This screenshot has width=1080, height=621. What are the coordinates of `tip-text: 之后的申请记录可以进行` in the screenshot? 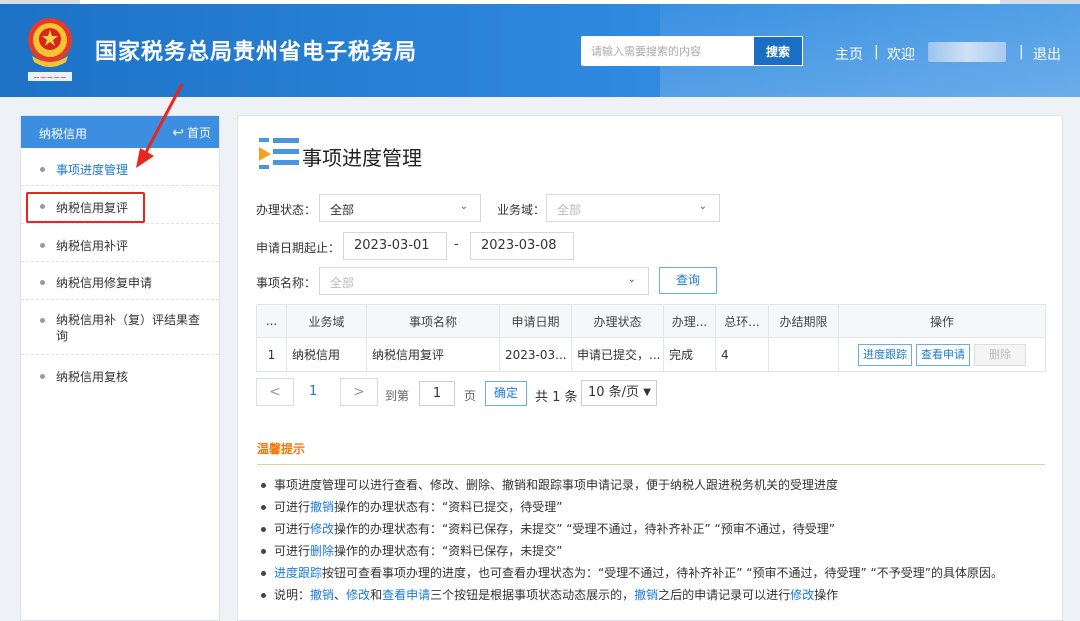 It's located at (724, 595).